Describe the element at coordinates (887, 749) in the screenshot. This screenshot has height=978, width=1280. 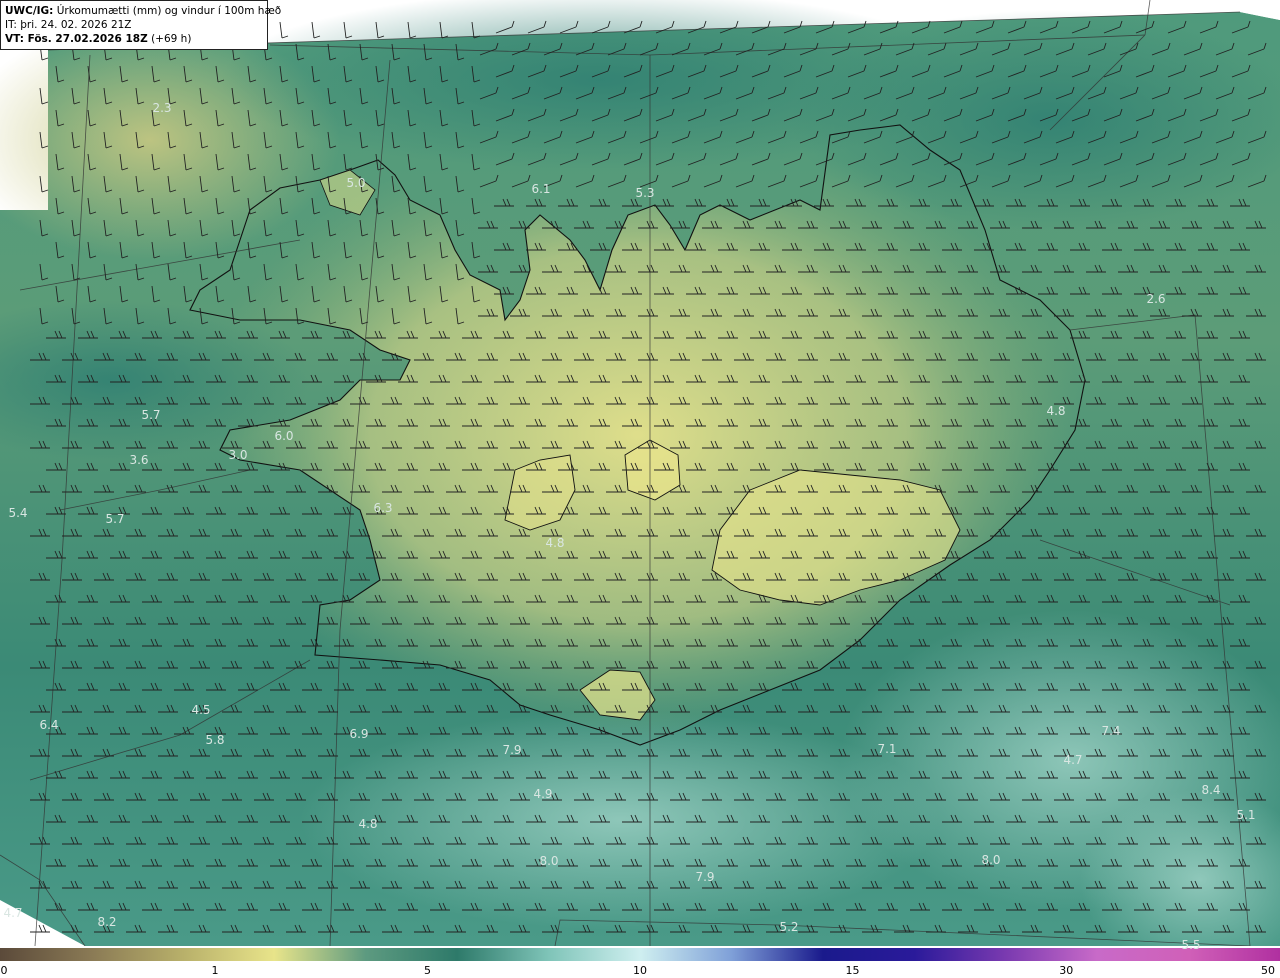
I see `precip-value-label: 7.1` at that location.